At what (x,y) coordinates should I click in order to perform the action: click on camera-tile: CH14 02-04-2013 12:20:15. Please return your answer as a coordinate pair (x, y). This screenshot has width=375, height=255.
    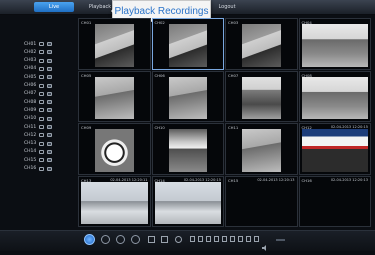
    Looking at the image, I should click on (187, 201).